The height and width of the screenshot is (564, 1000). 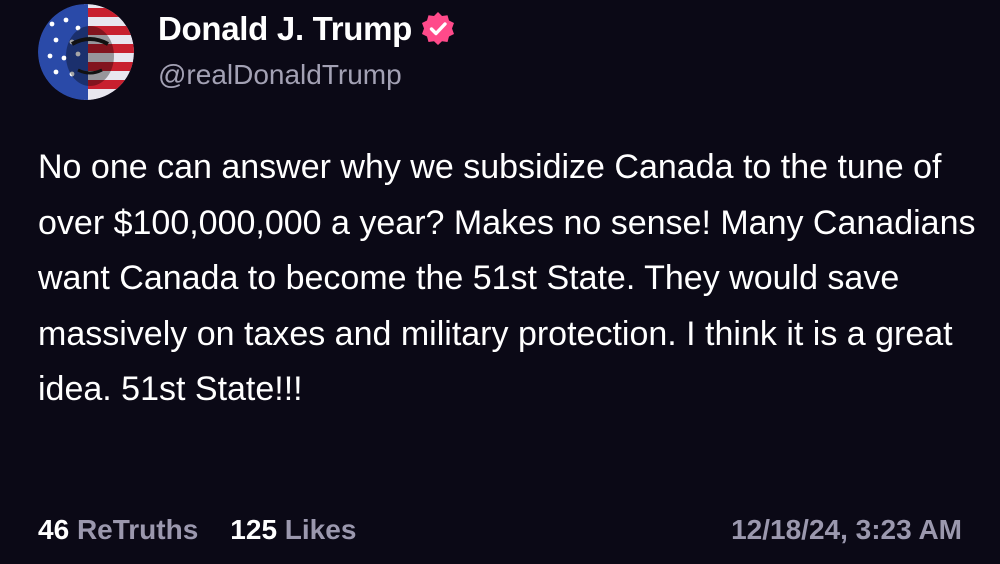 I want to click on post-footer: 46 ReTruths 125 Likes 12/18/24, 3:23 AM, so click(x=500, y=530).